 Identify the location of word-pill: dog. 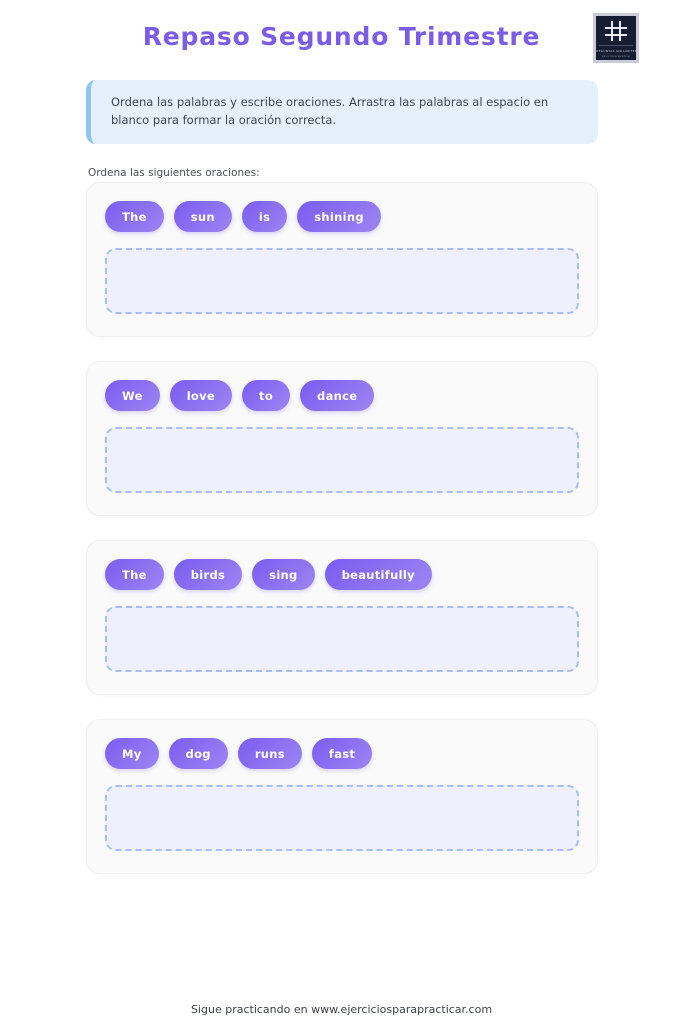
(198, 753).